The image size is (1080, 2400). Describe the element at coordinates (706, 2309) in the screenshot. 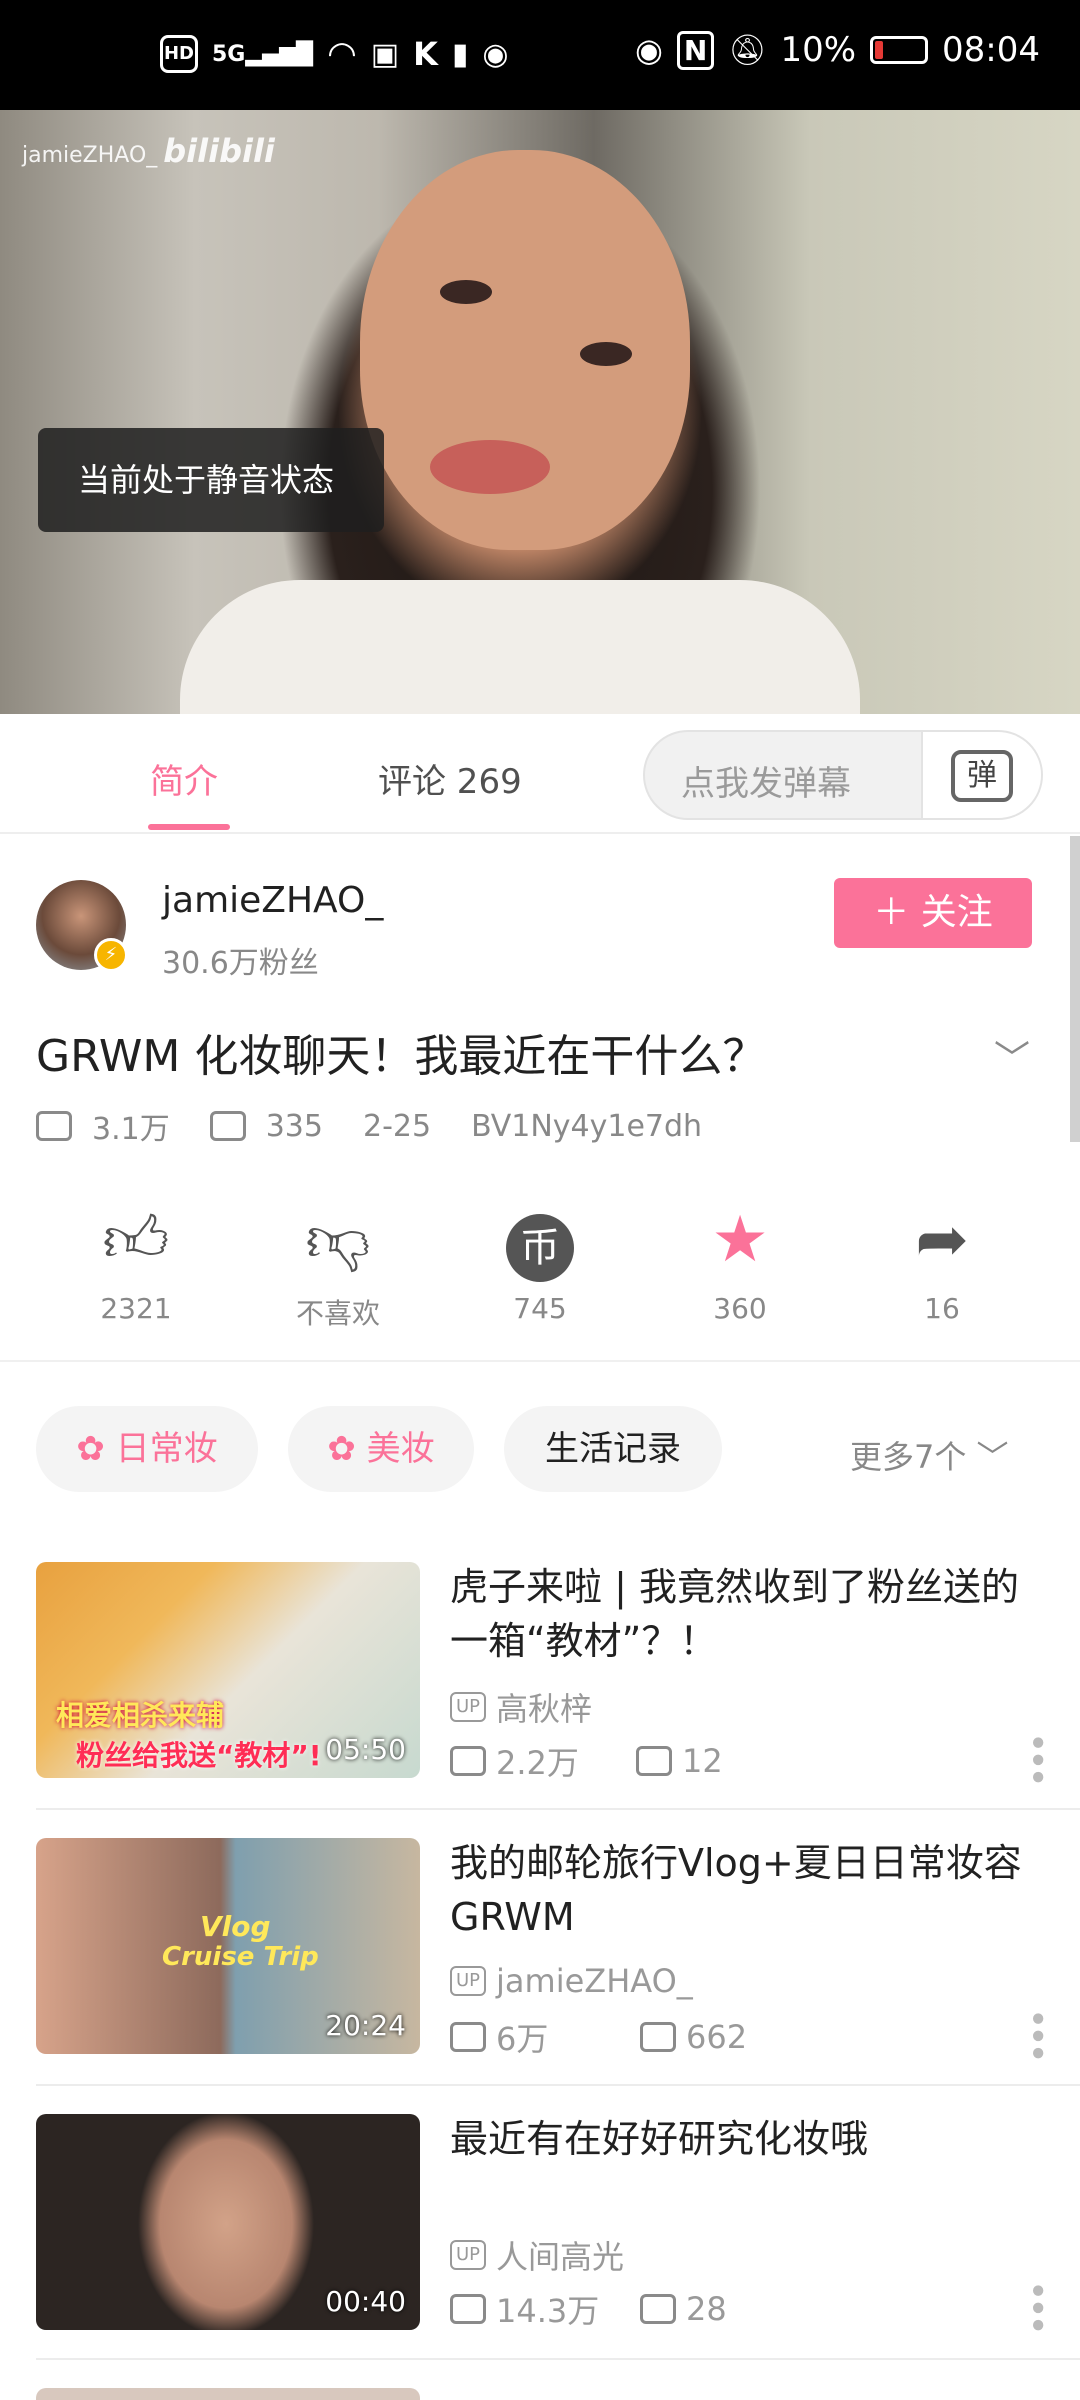

I see `danmaku-count: 28` at that location.